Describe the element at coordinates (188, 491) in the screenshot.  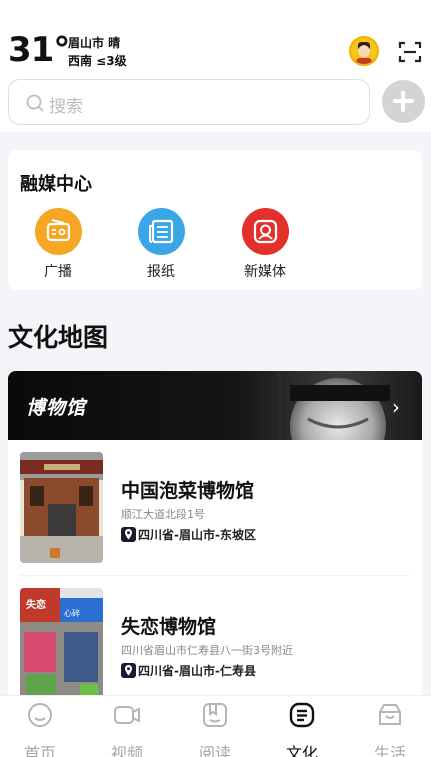
I see `museum-name: 中国泡菜博物馆` at that location.